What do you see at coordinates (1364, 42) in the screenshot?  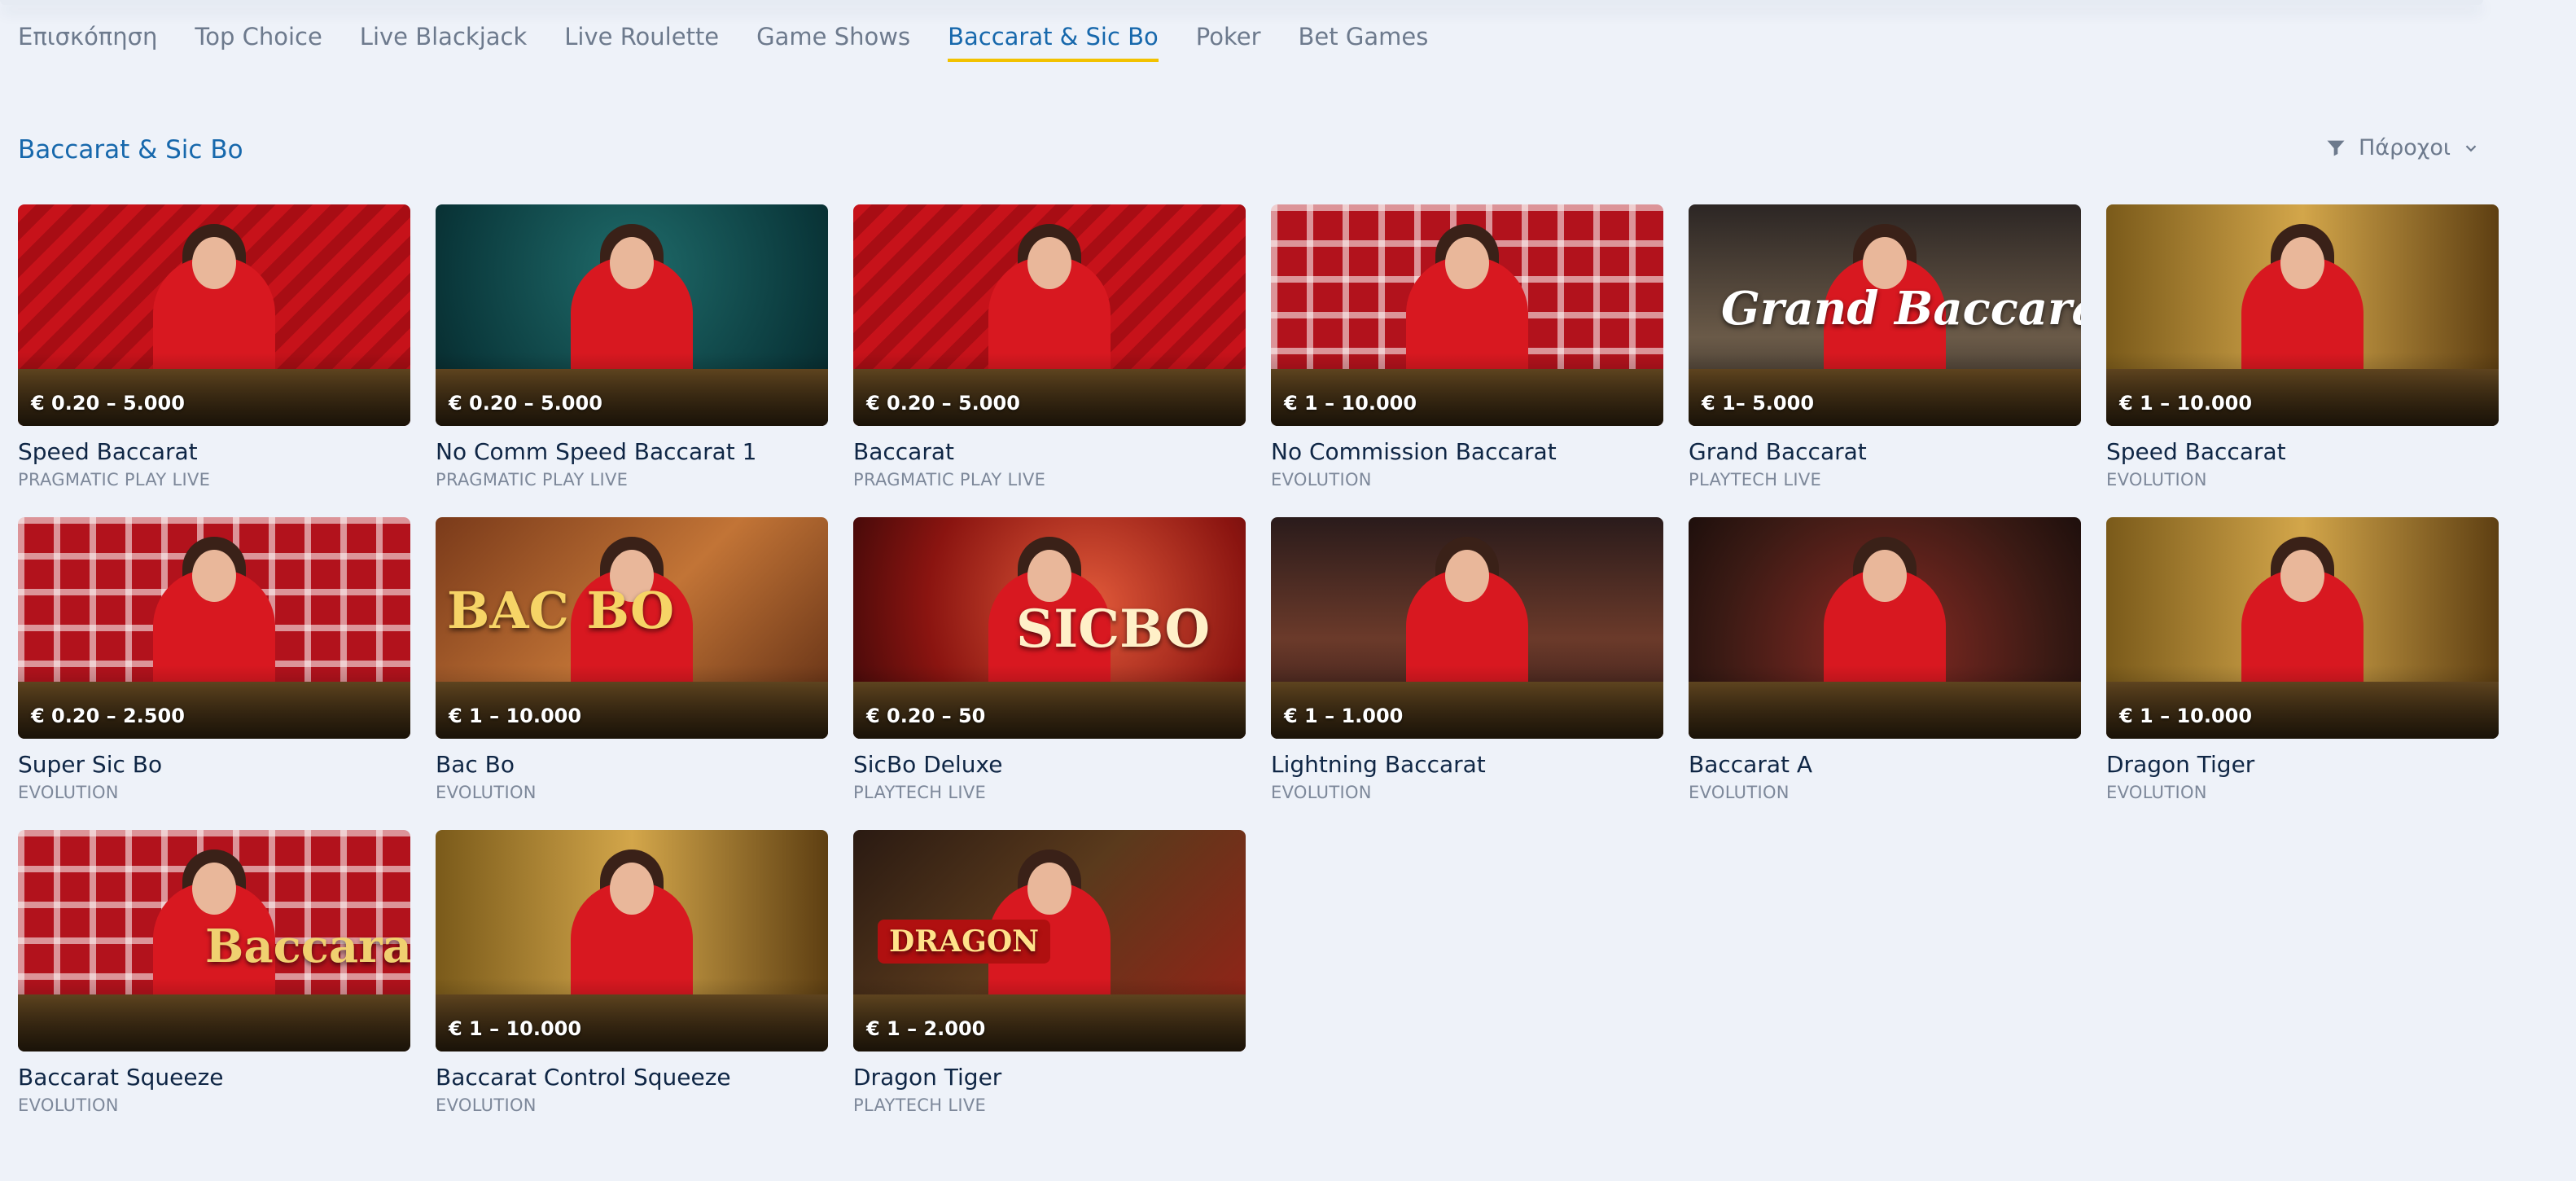 I see `tab-bet-games: Bet Games` at bounding box center [1364, 42].